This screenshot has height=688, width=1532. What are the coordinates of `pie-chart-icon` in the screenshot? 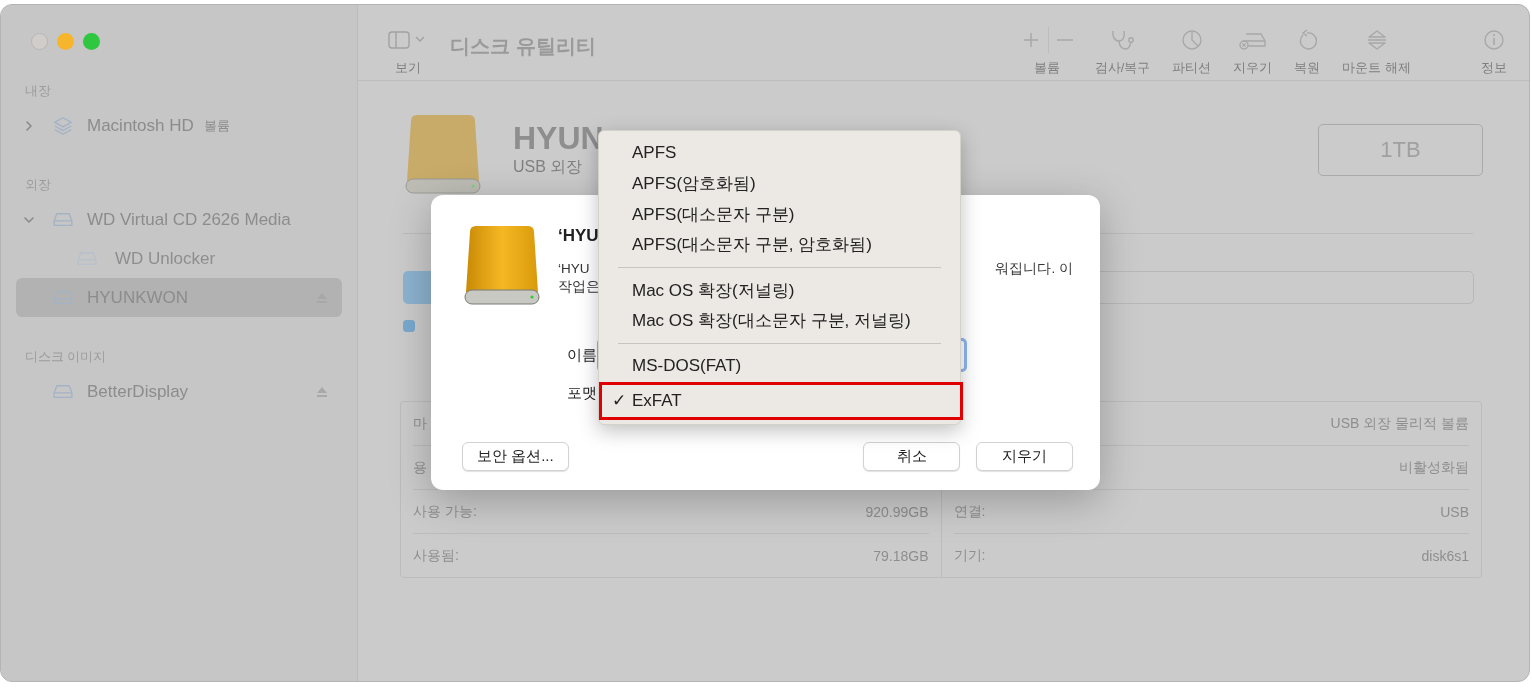 It's located at (1191, 40).